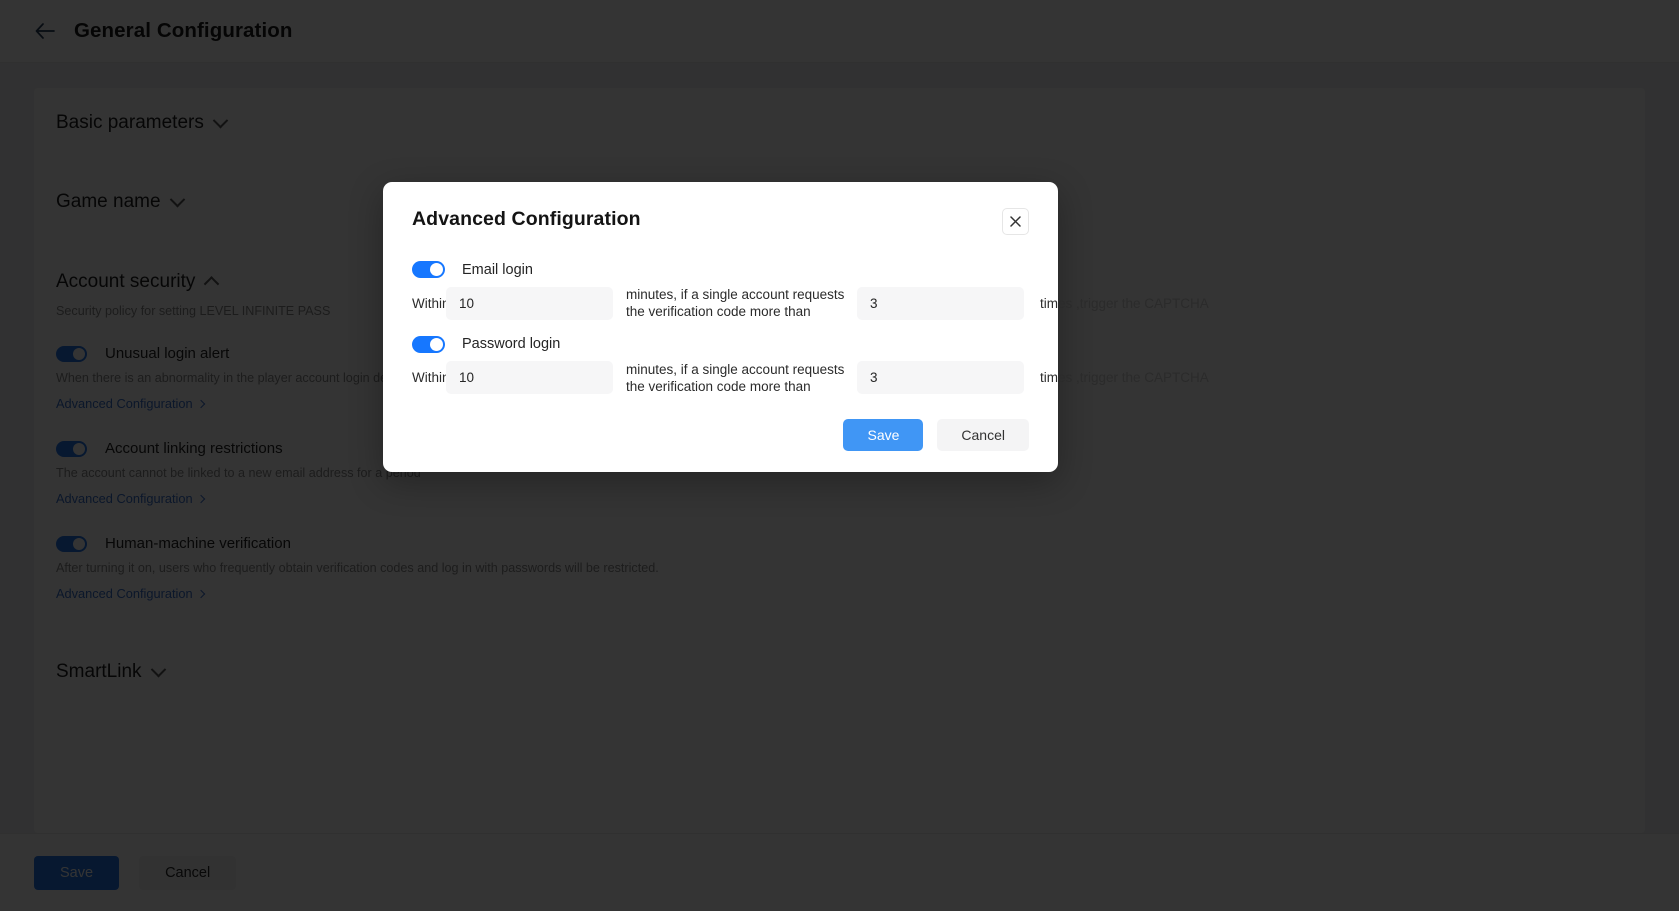 The height and width of the screenshot is (911, 1679). Describe the element at coordinates (940, 378) in the screenshot. I see `times-input-password-login` at that location.